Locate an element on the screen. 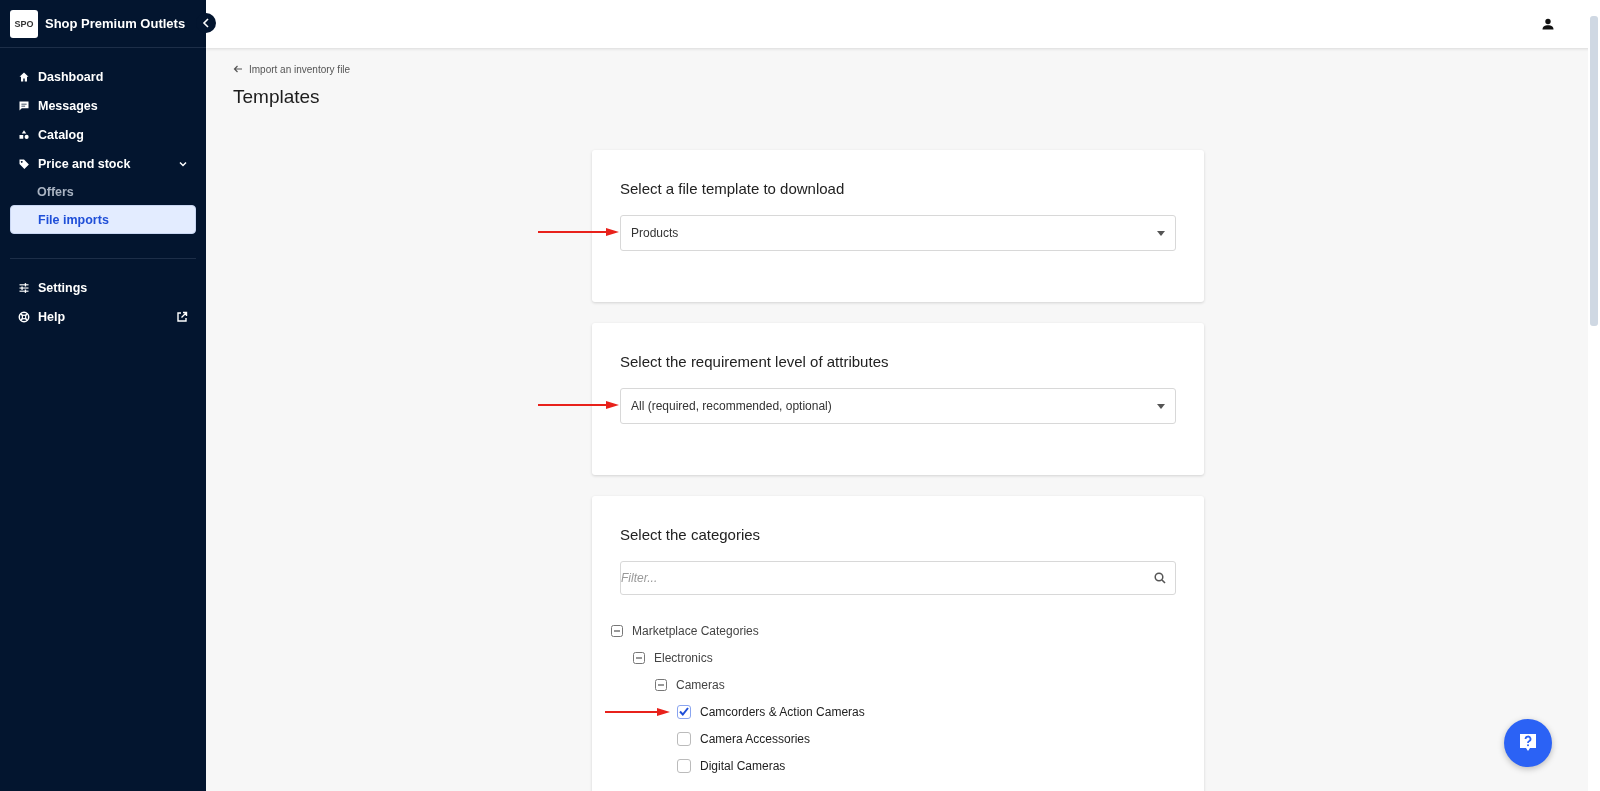 Image resolution: width=1600 pixels, height=791 pixels. help-button is located at coordinates (1528, 743).